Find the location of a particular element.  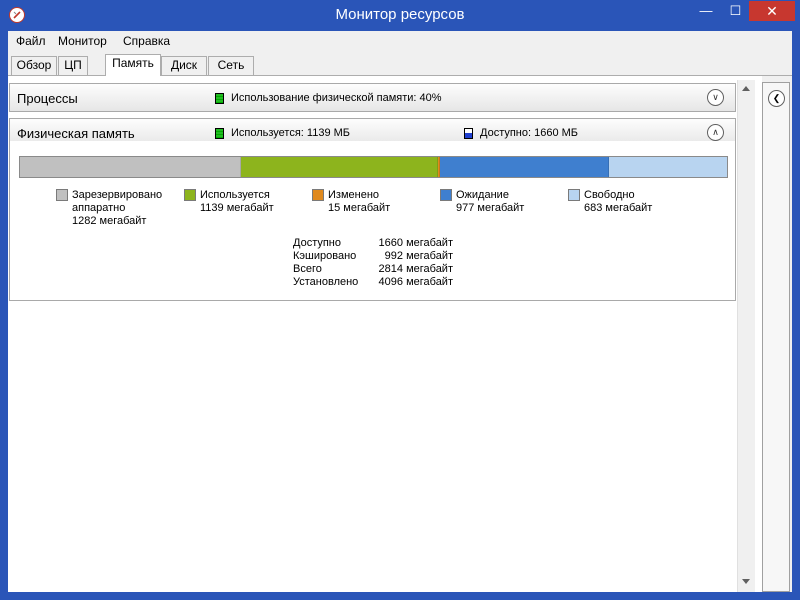

close-button: ✕ is located at coordinates (772, 11).